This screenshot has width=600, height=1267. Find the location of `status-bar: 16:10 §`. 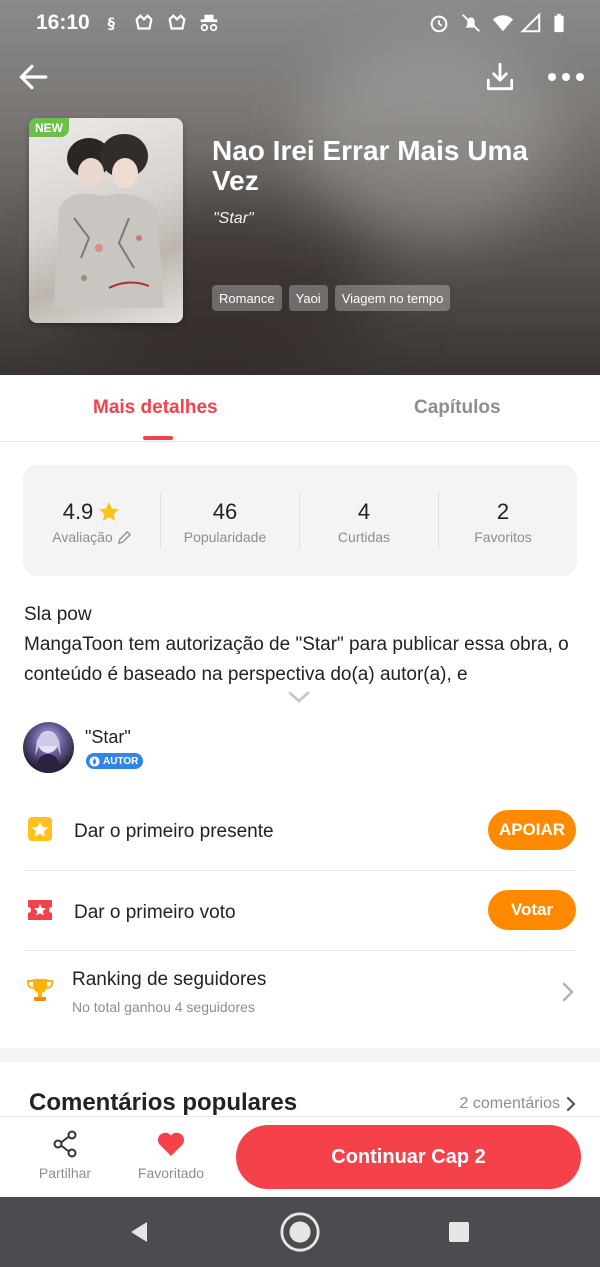

status-bar: 16:10 § is located at coordinates (300, 23).